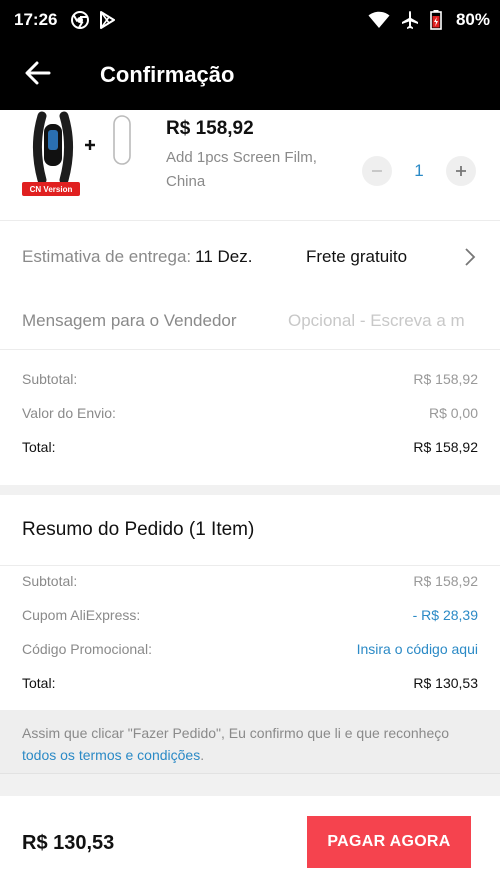  Describe the element at coordinates (224, 256) in the screenshot. I see `delivery-date: 11 Dez.` at that location.